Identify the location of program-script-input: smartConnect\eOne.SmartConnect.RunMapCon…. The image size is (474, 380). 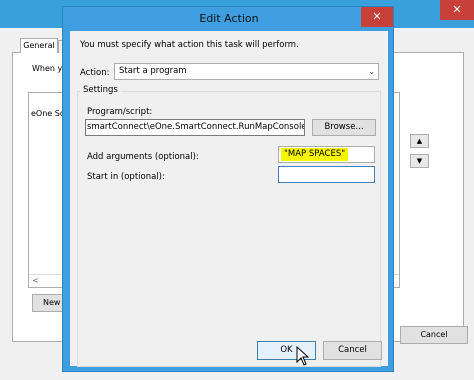
(195, 127).